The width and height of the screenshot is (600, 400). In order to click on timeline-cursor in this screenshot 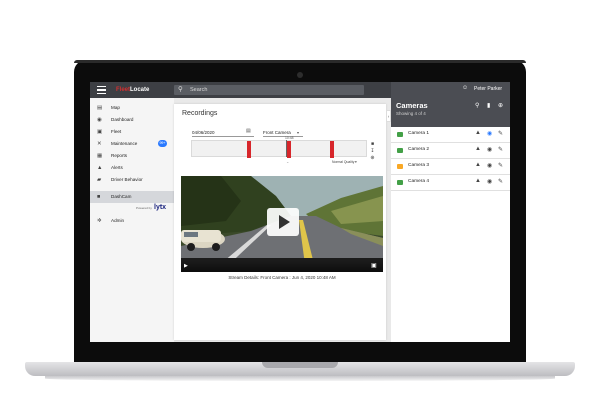, I will do `click(286, 148)`.